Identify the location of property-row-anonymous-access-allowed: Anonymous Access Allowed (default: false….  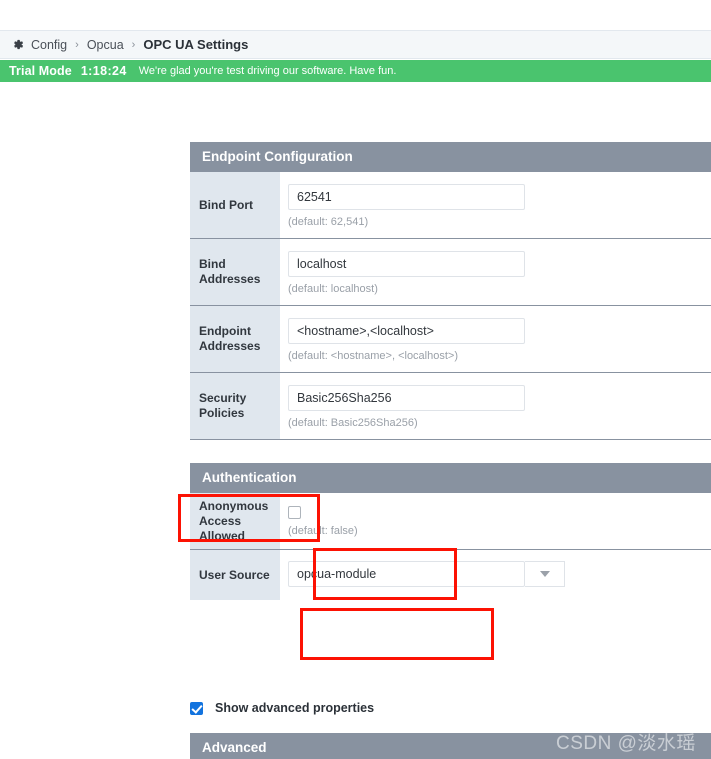
(450, 521).